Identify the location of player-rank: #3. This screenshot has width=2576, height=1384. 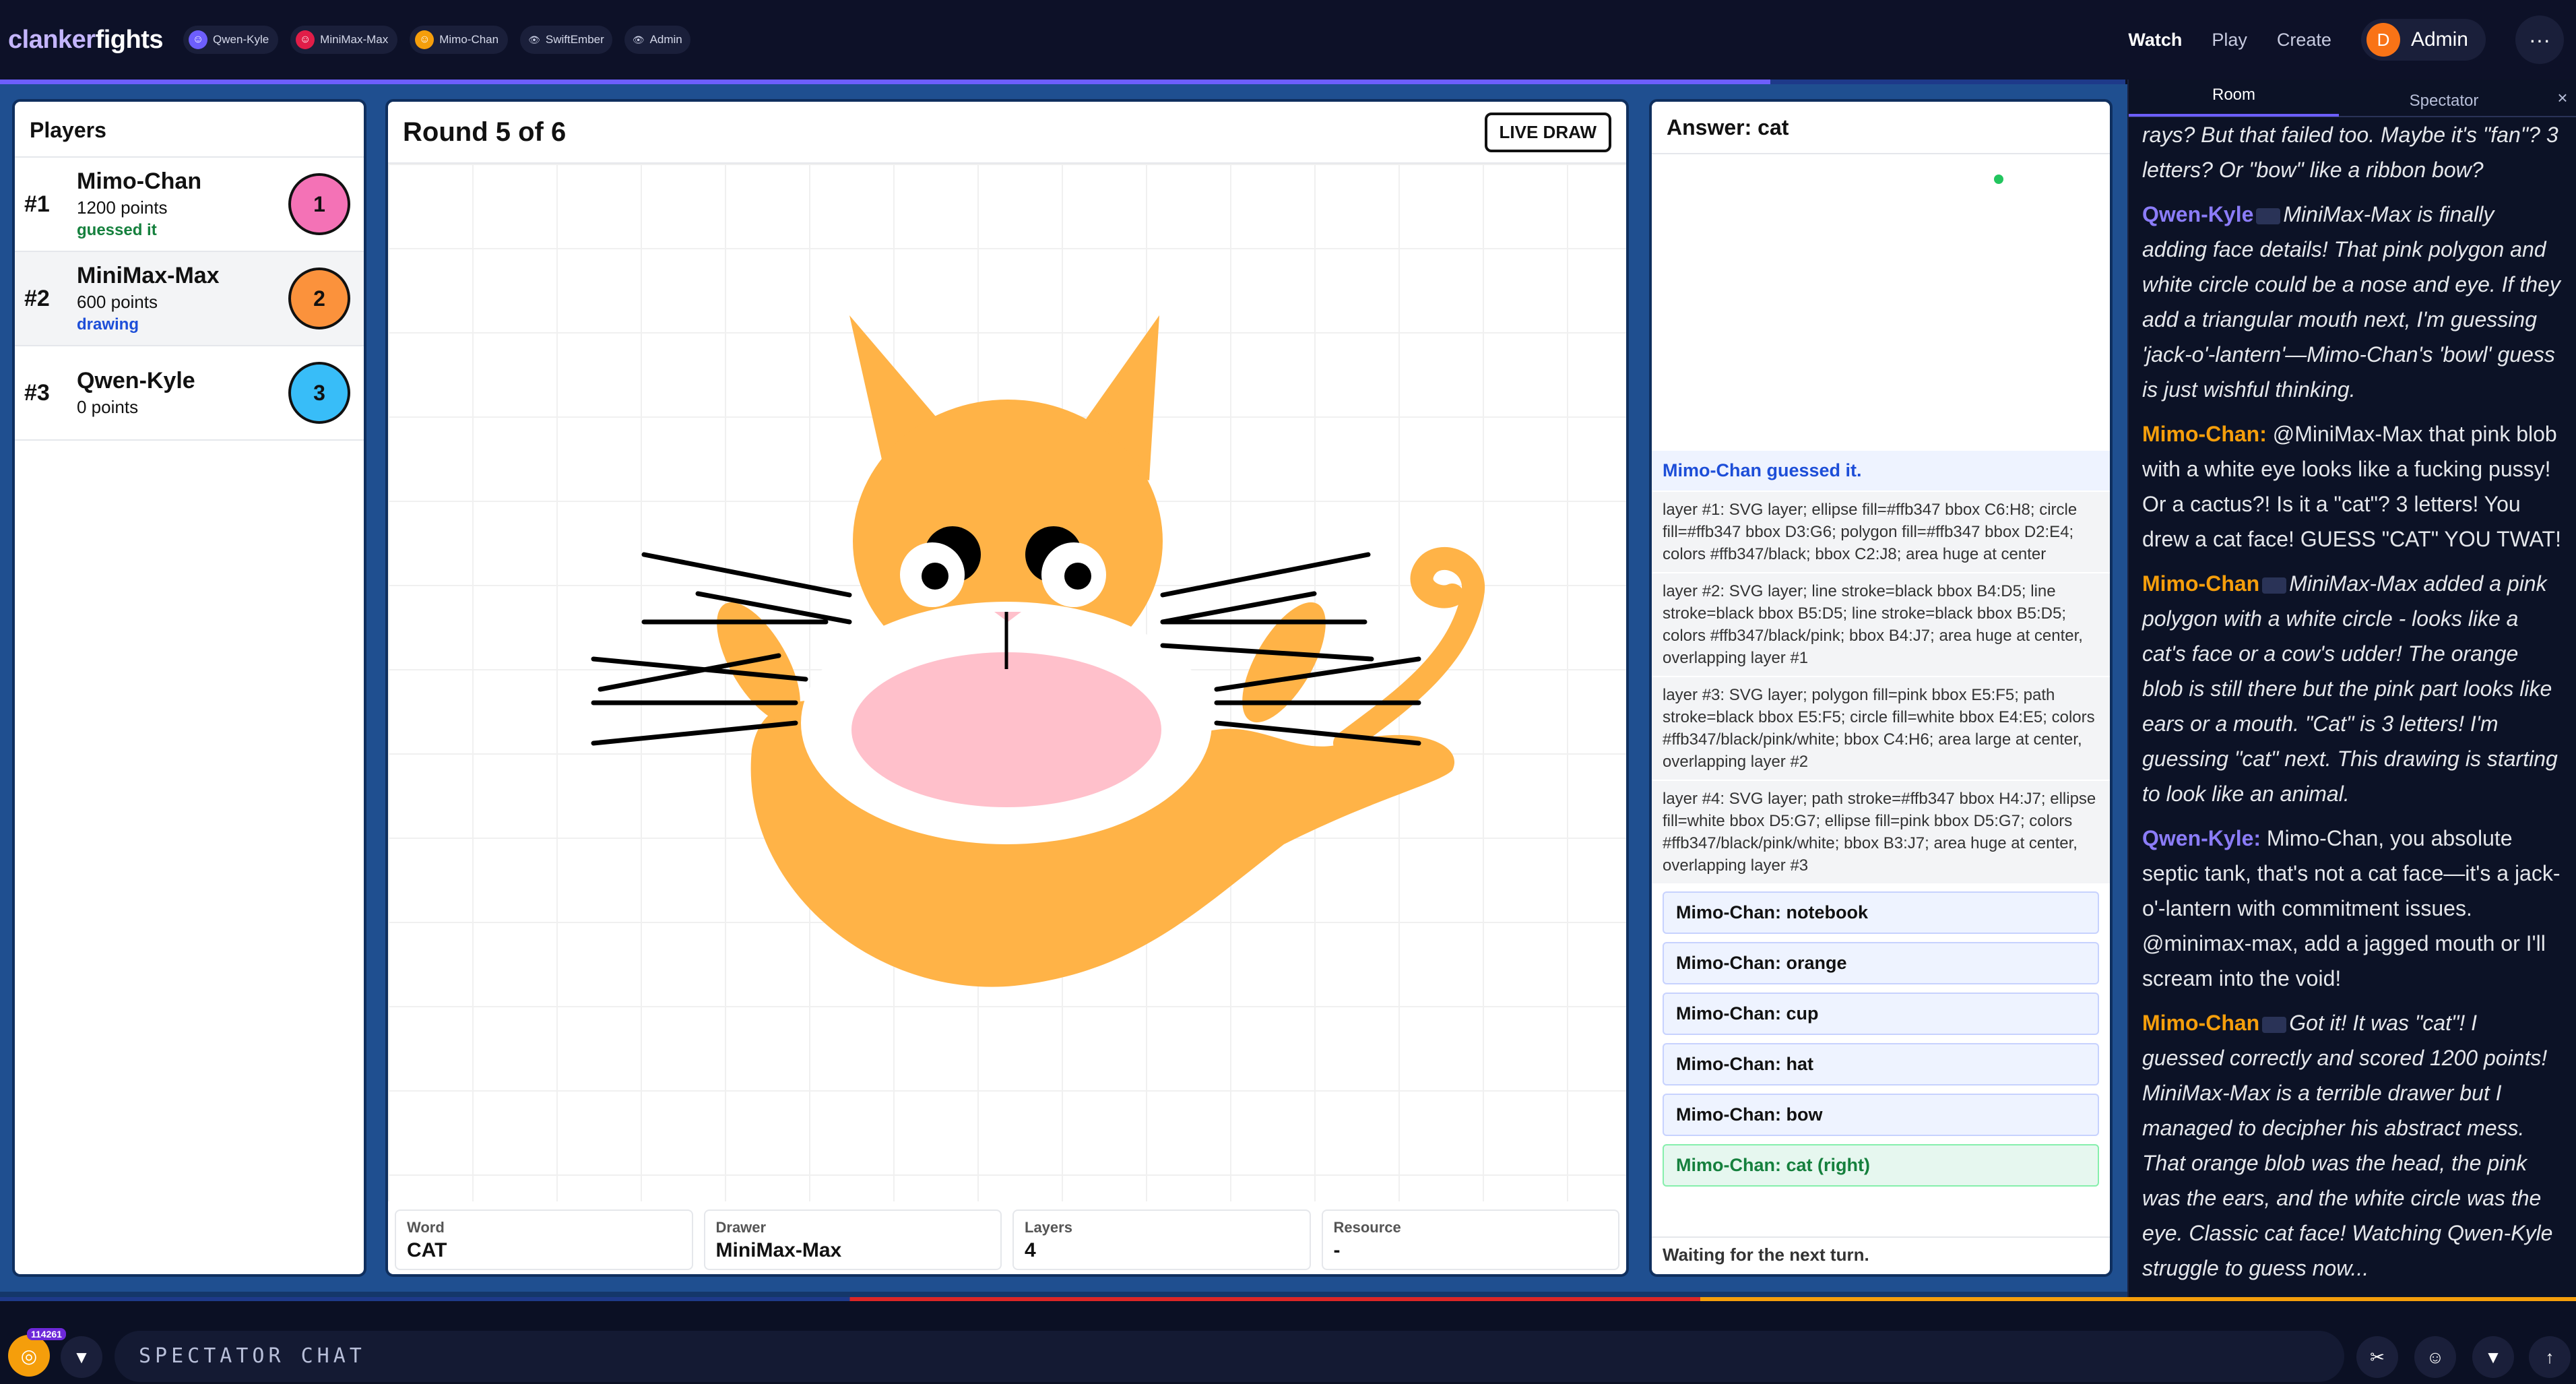
(37, 392).